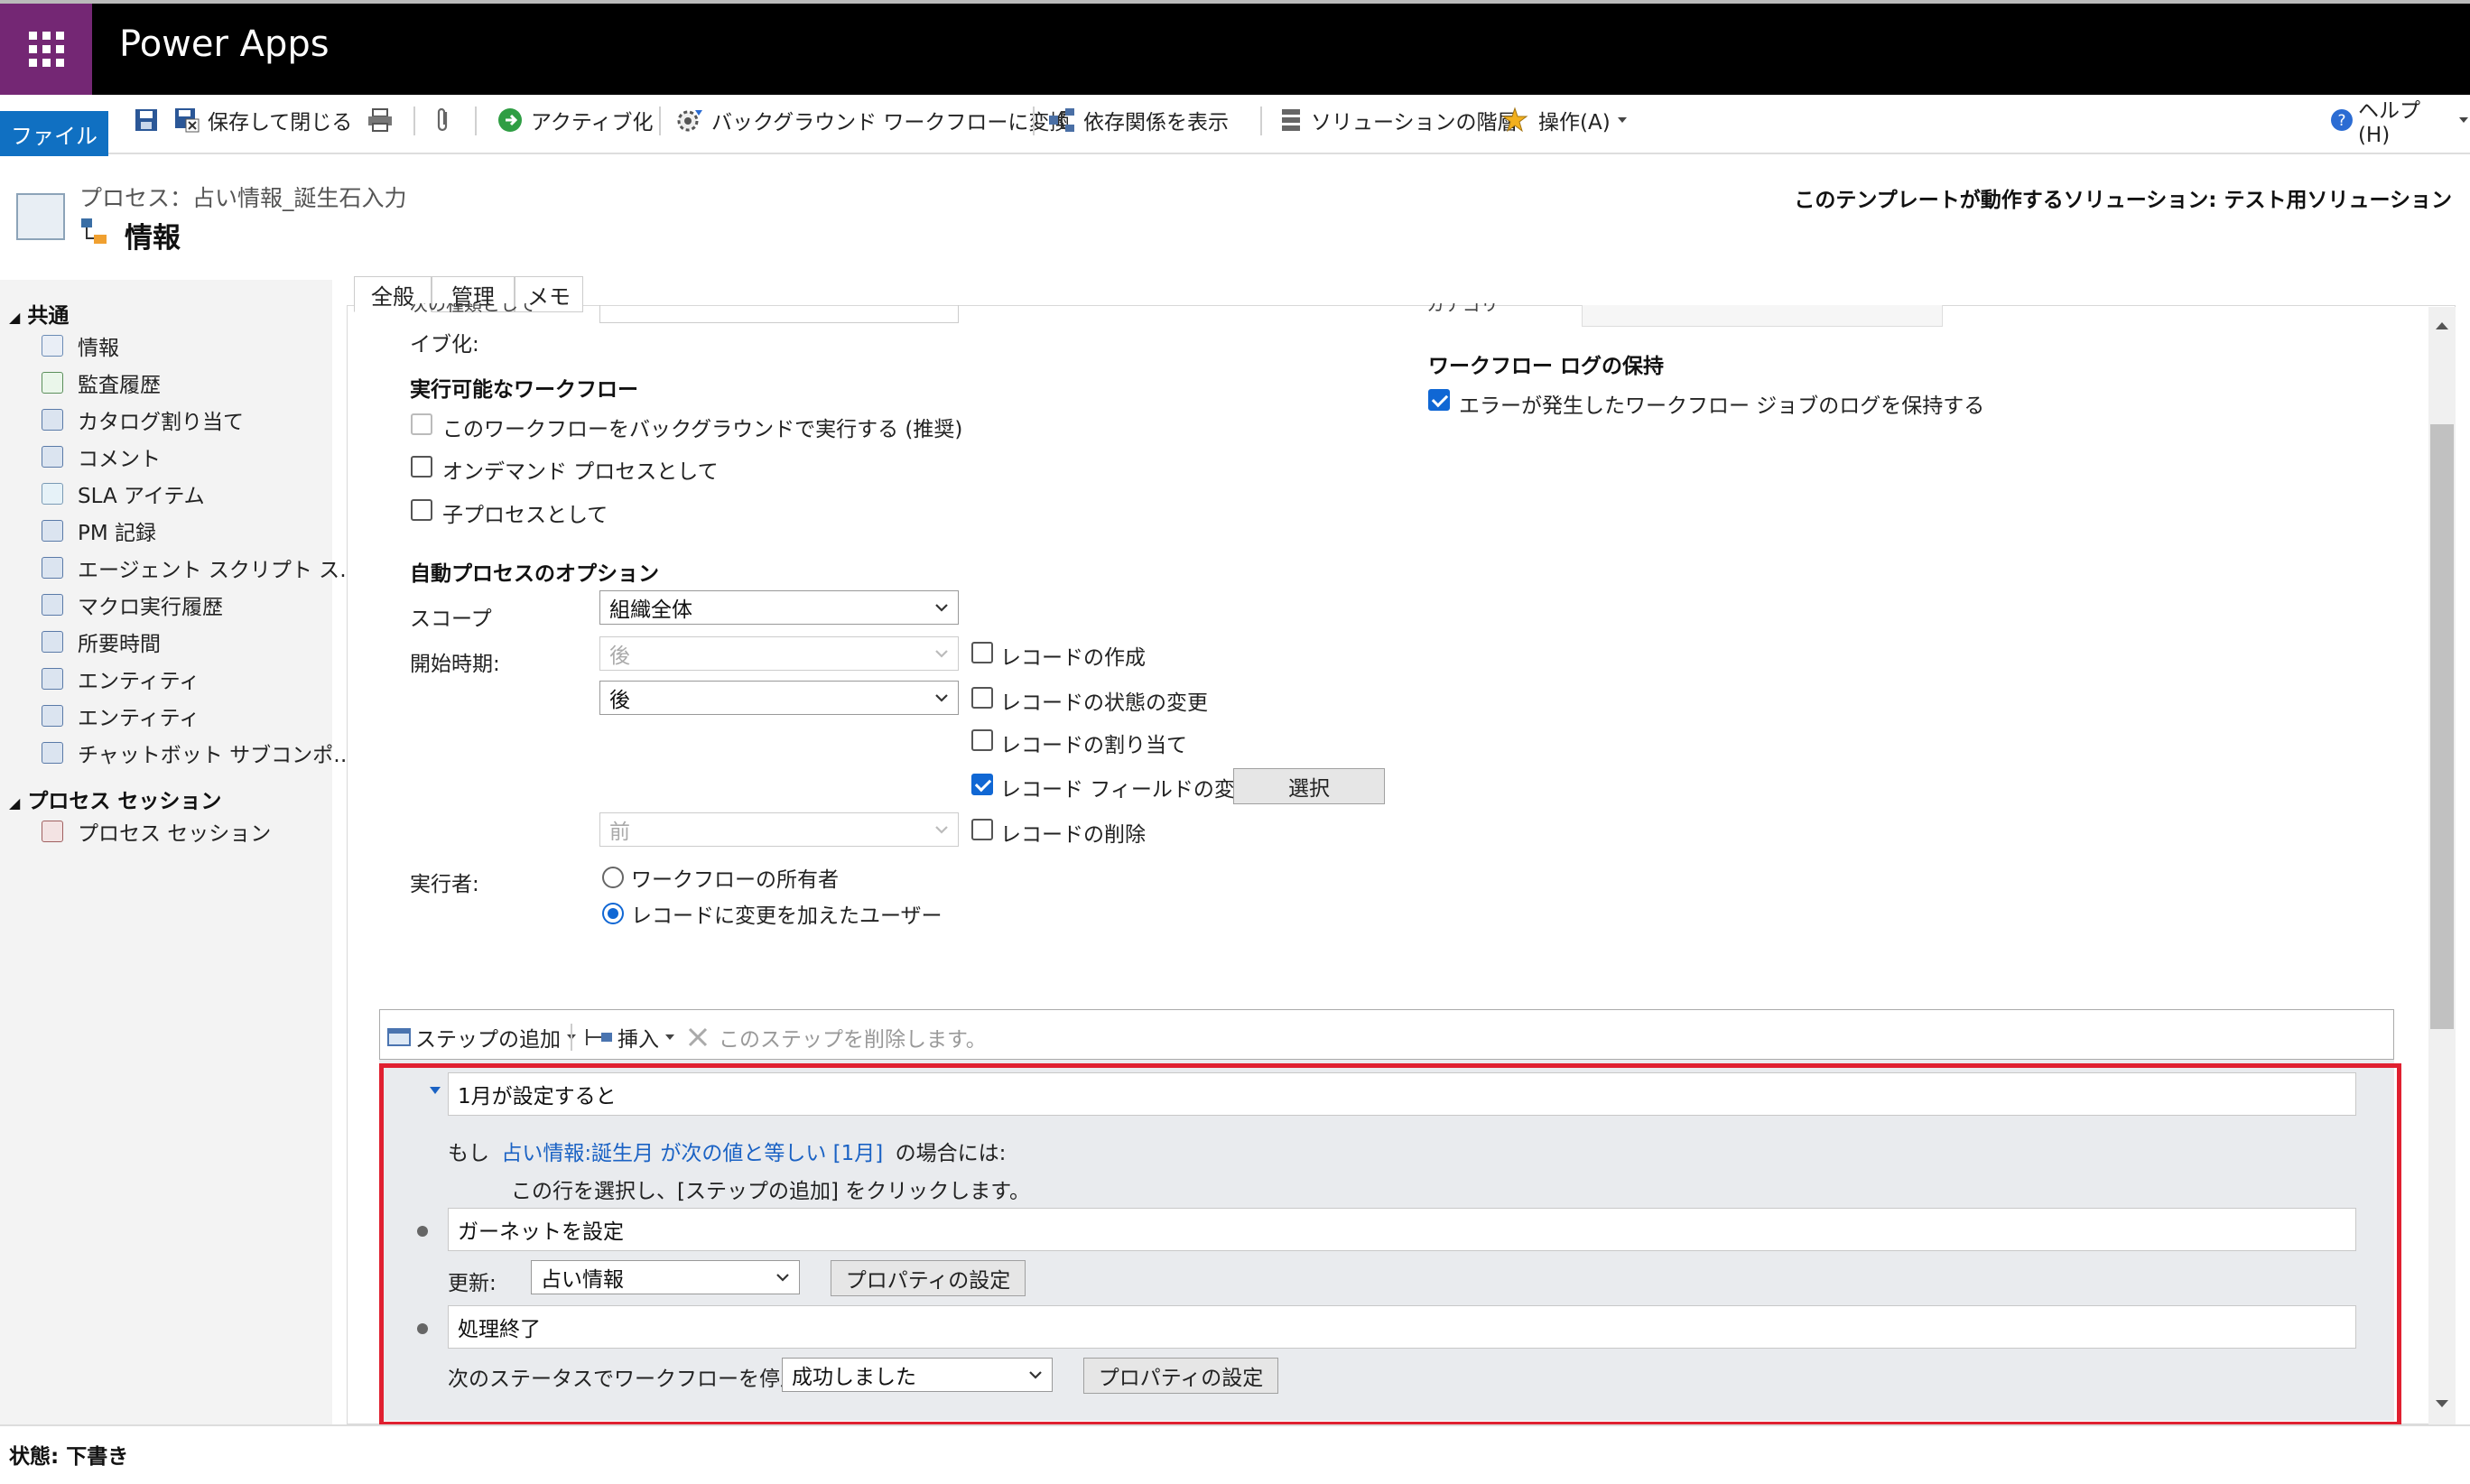 This screenshot has width=2470, height=1484. What do you see at coordinates (46, 50) in the screenshot?
I see `app-launcher-button` at bounding box center [46, 50].